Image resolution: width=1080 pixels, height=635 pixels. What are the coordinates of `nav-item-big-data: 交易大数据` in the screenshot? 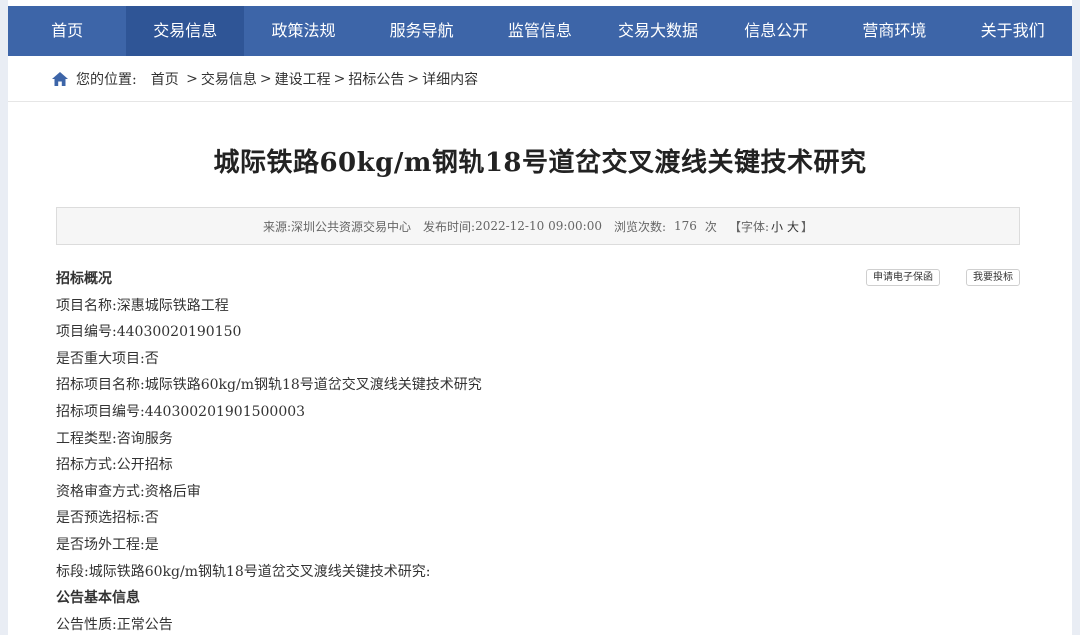 It's located at (658, 31).